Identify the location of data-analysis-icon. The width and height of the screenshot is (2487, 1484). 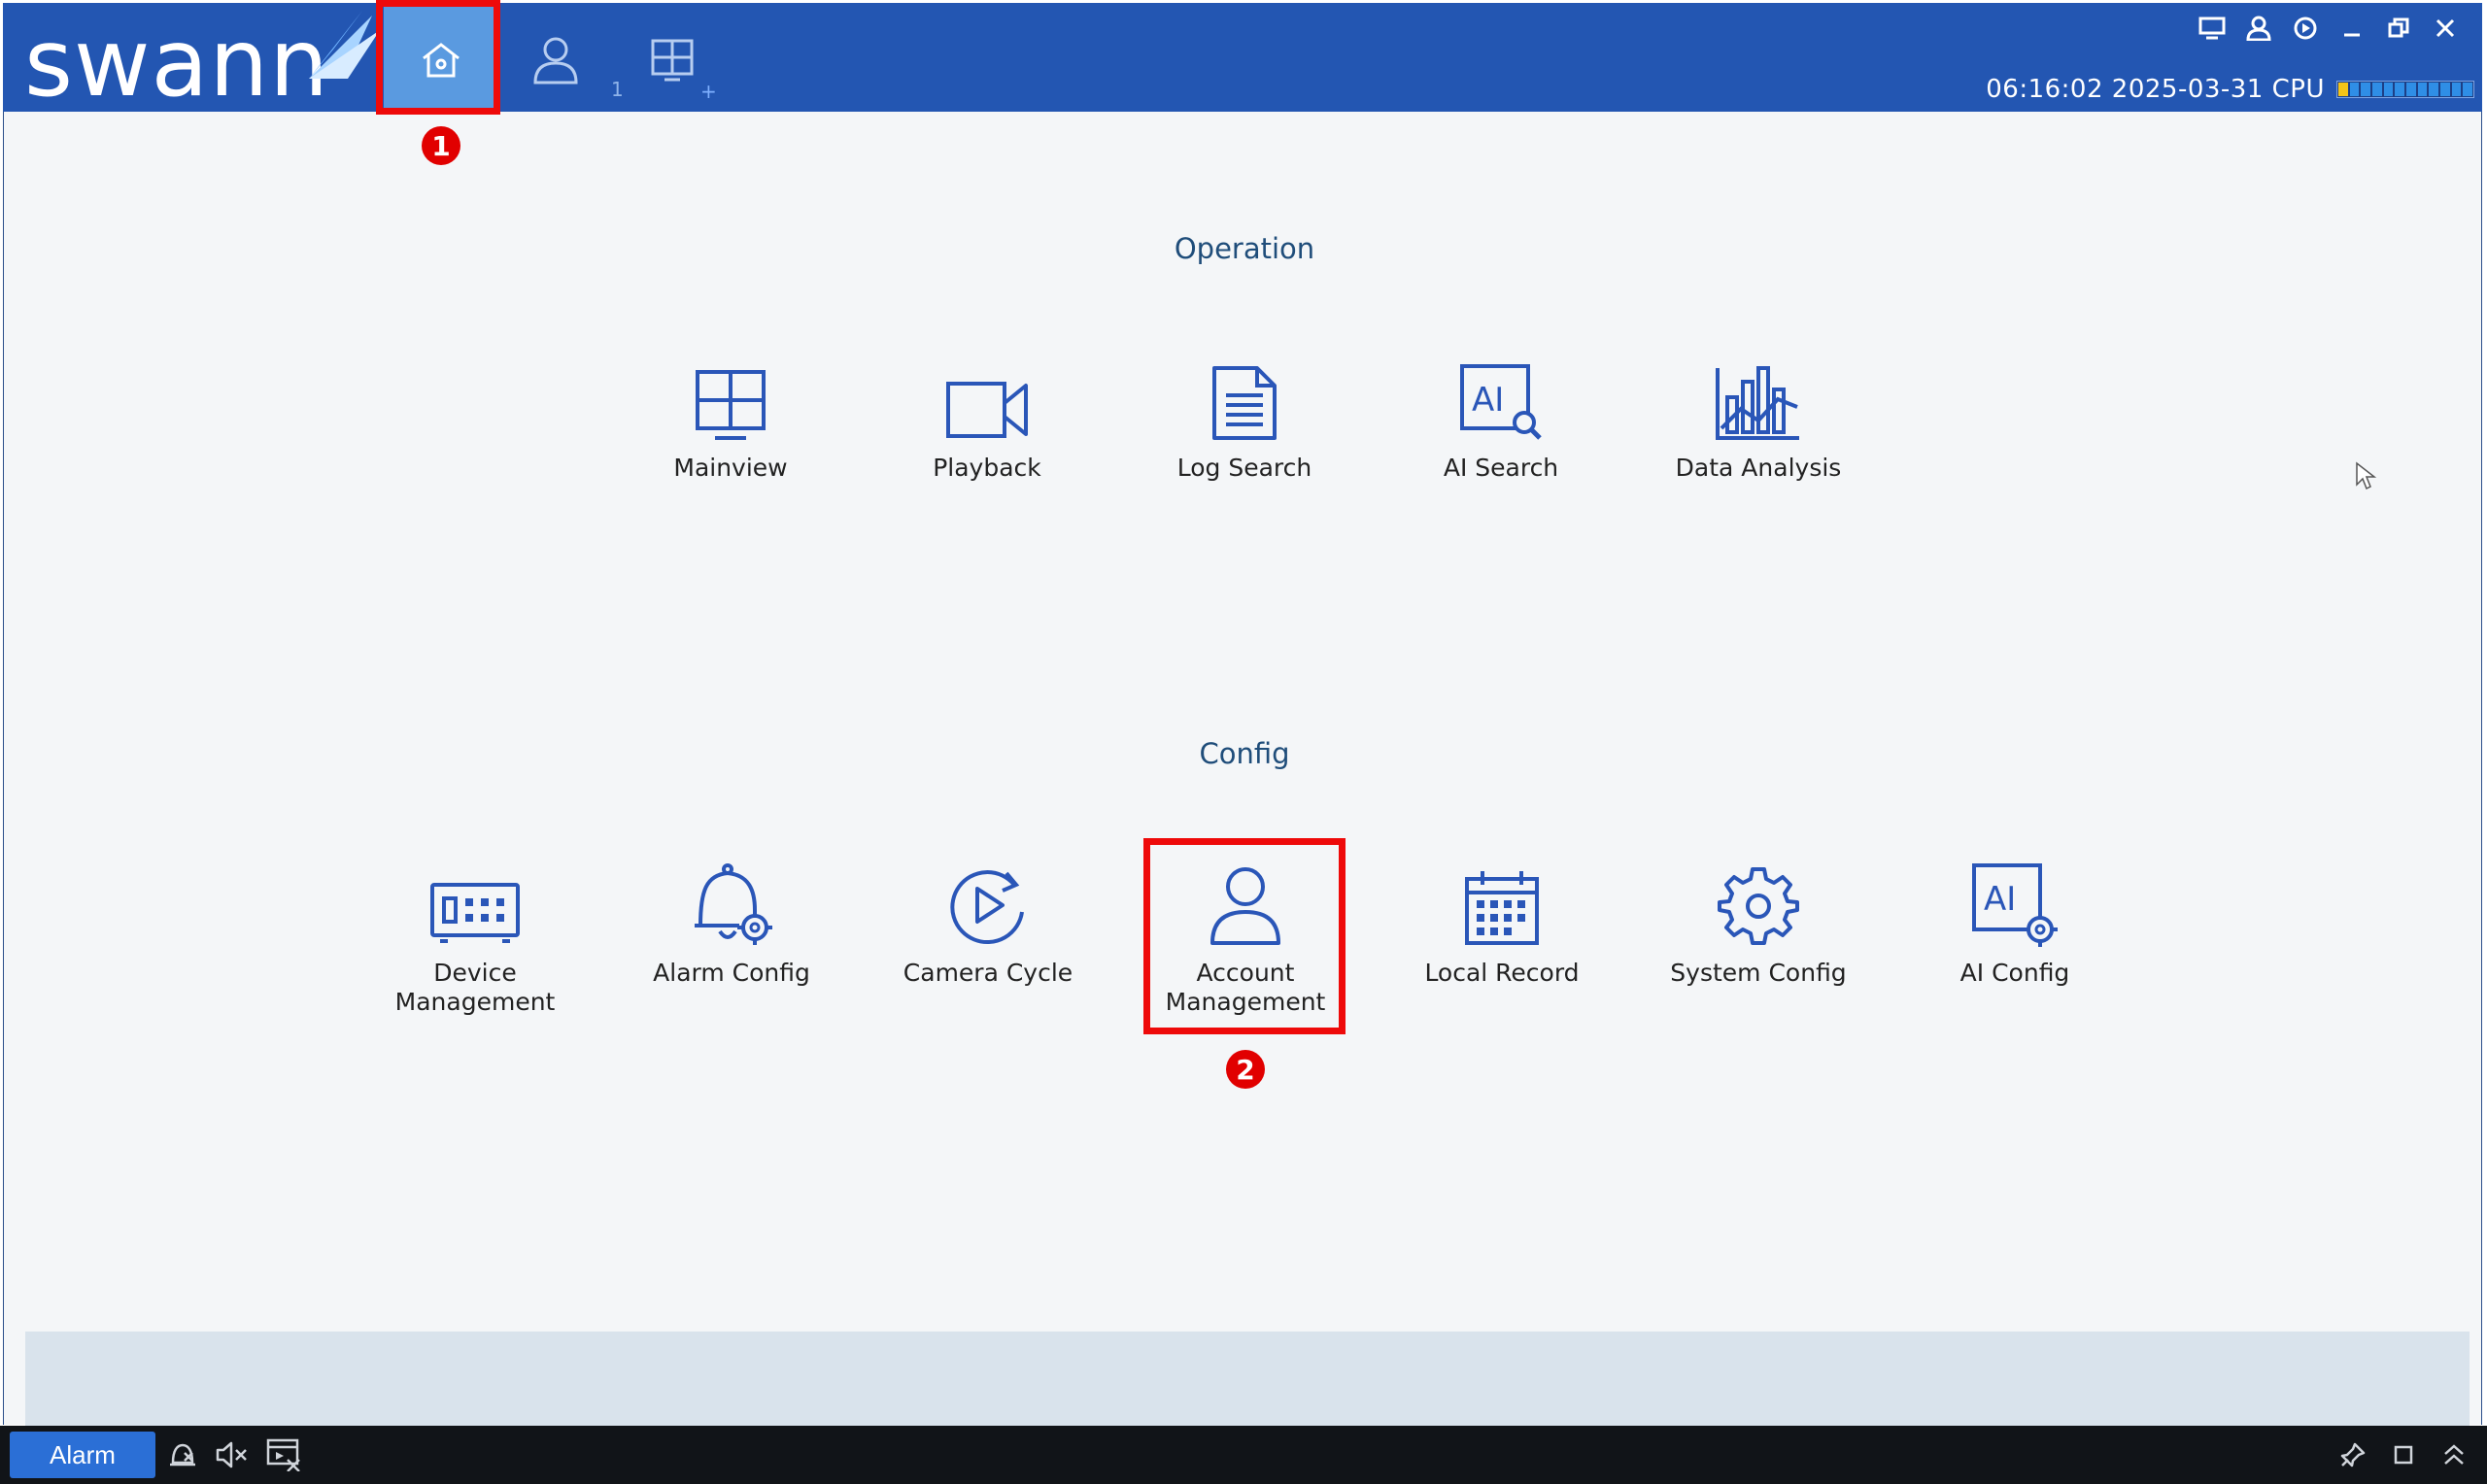
(1757, 403).